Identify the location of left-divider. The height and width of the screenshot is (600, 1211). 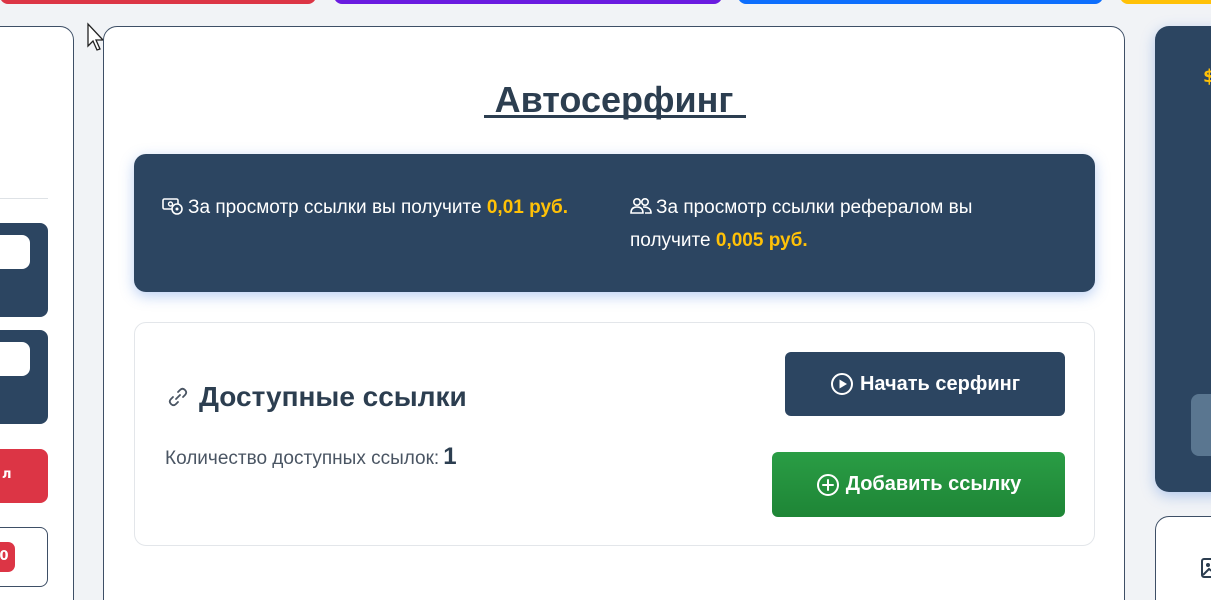
(24, 198).